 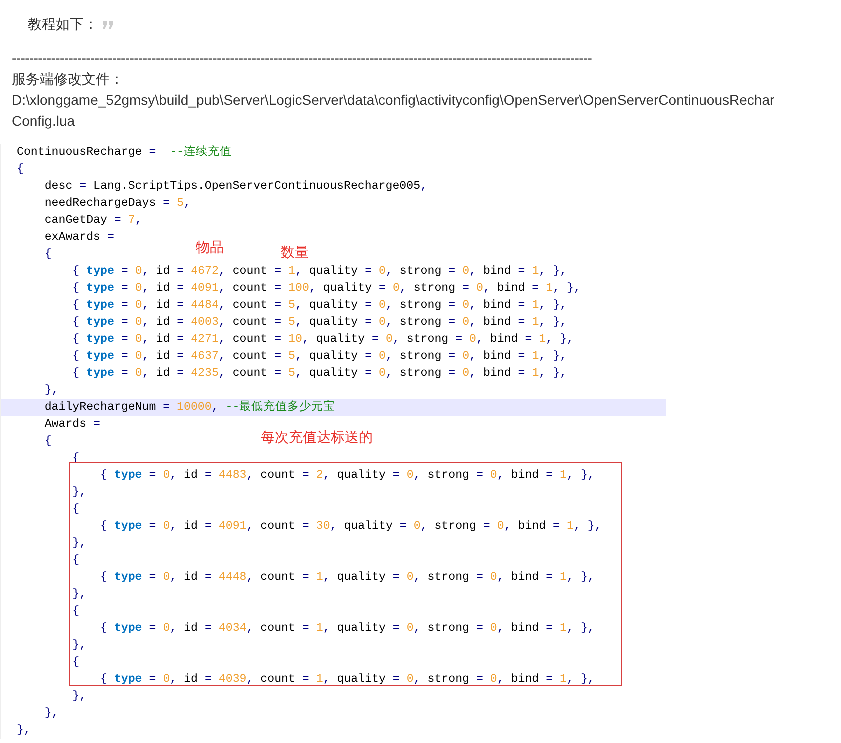 I want to click on code-line: { type = 0, id = 4271, count = 10, quality = 0, strong = 0, bind = 1, },, so click(x=323, y=340).